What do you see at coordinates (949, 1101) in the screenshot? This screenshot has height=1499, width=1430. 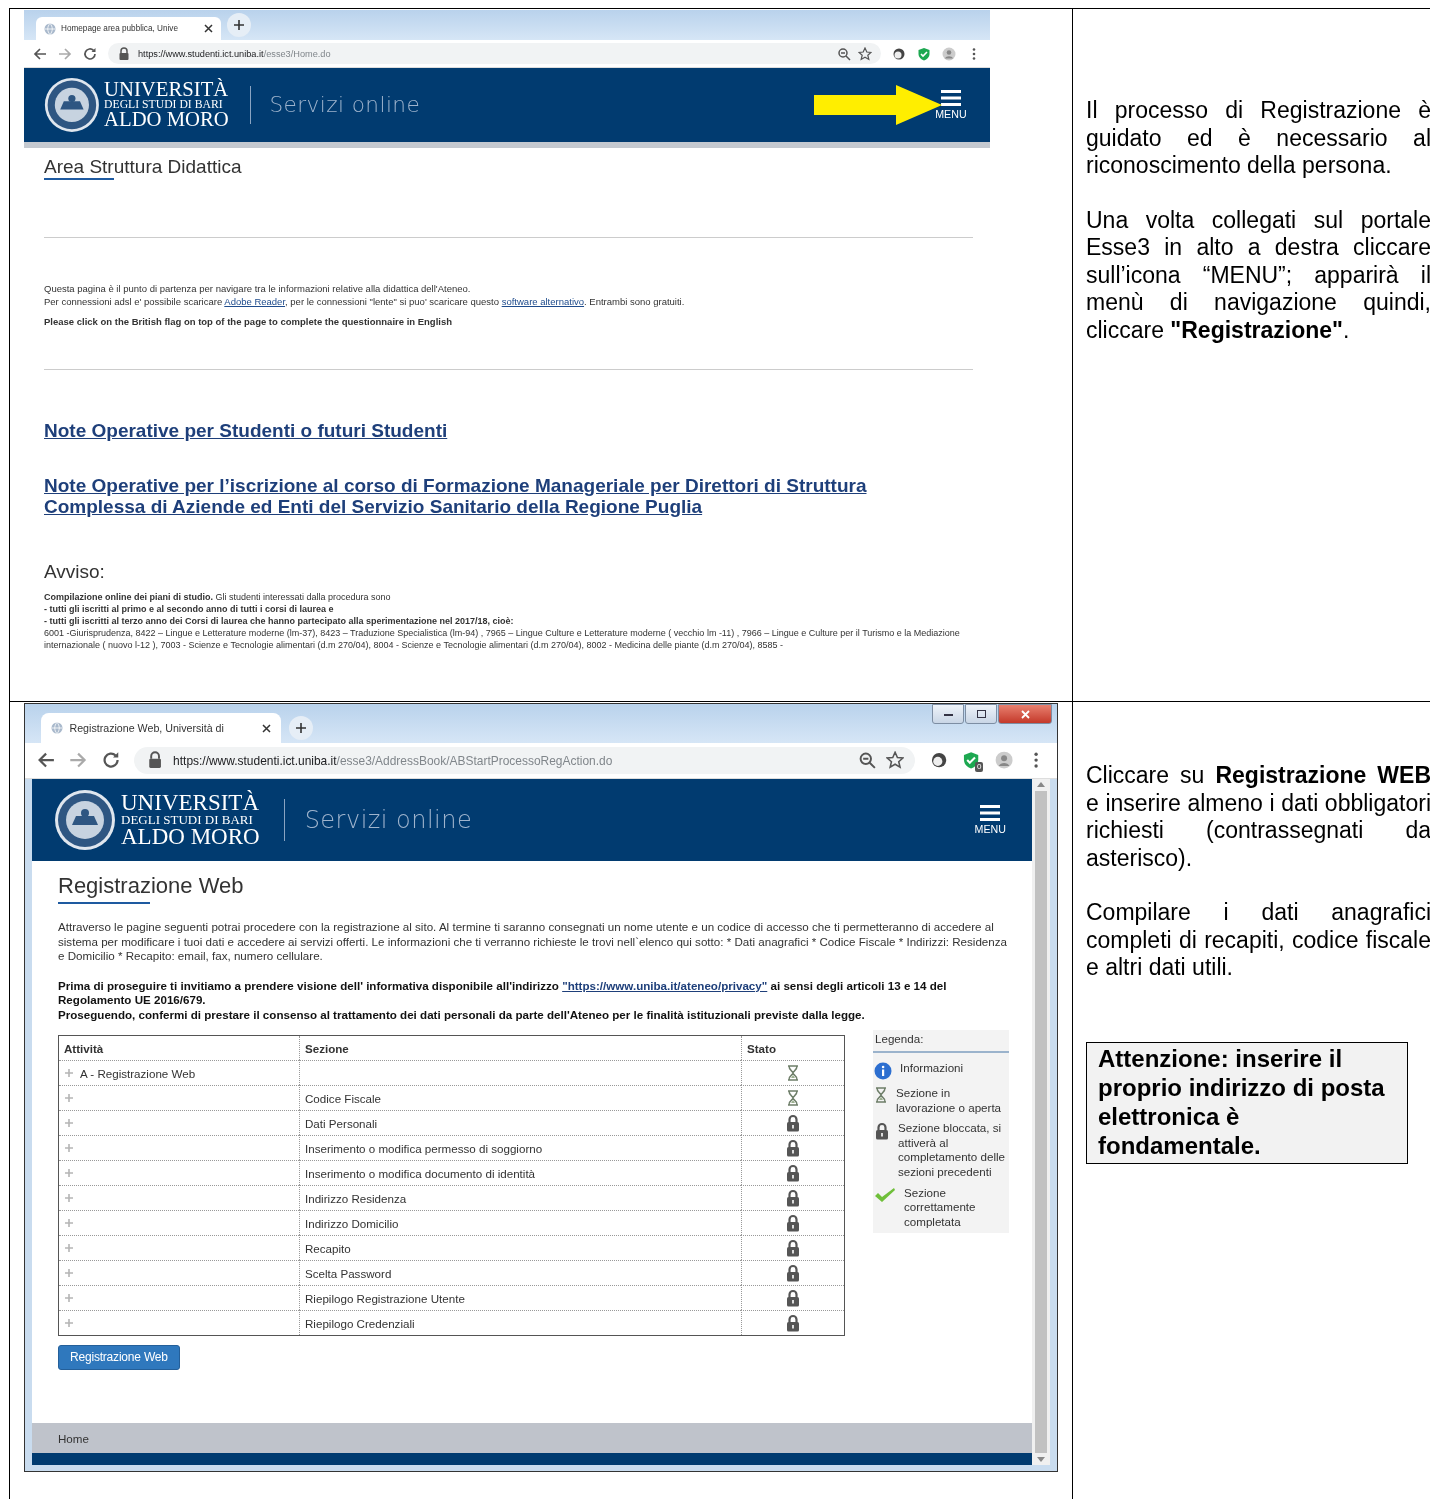 I see `legend-text: Sezione in lavorazione o aperta` at bounding box center [949, 1101].